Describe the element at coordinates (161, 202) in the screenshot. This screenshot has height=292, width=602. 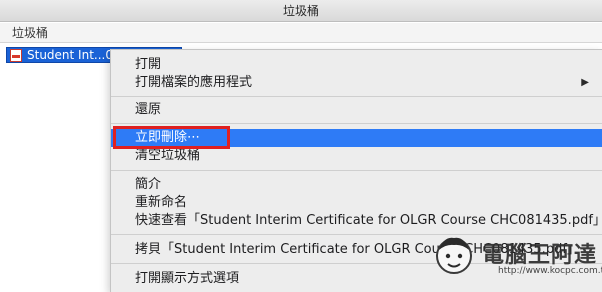
I see `menu-item-rename-label: 重新命名` at that location.